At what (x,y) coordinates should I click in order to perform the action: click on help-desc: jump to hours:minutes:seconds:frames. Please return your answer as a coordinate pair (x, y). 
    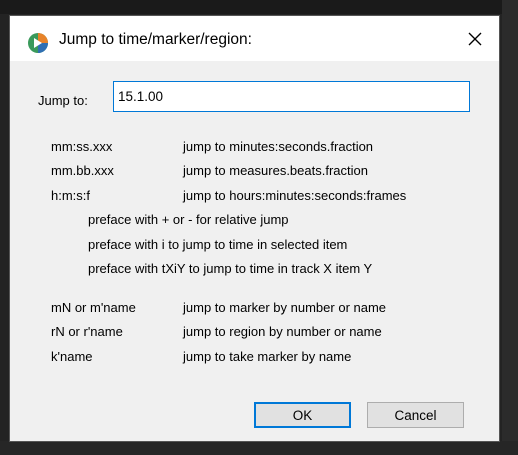
    Looking at the image, I should click on (295, 195).